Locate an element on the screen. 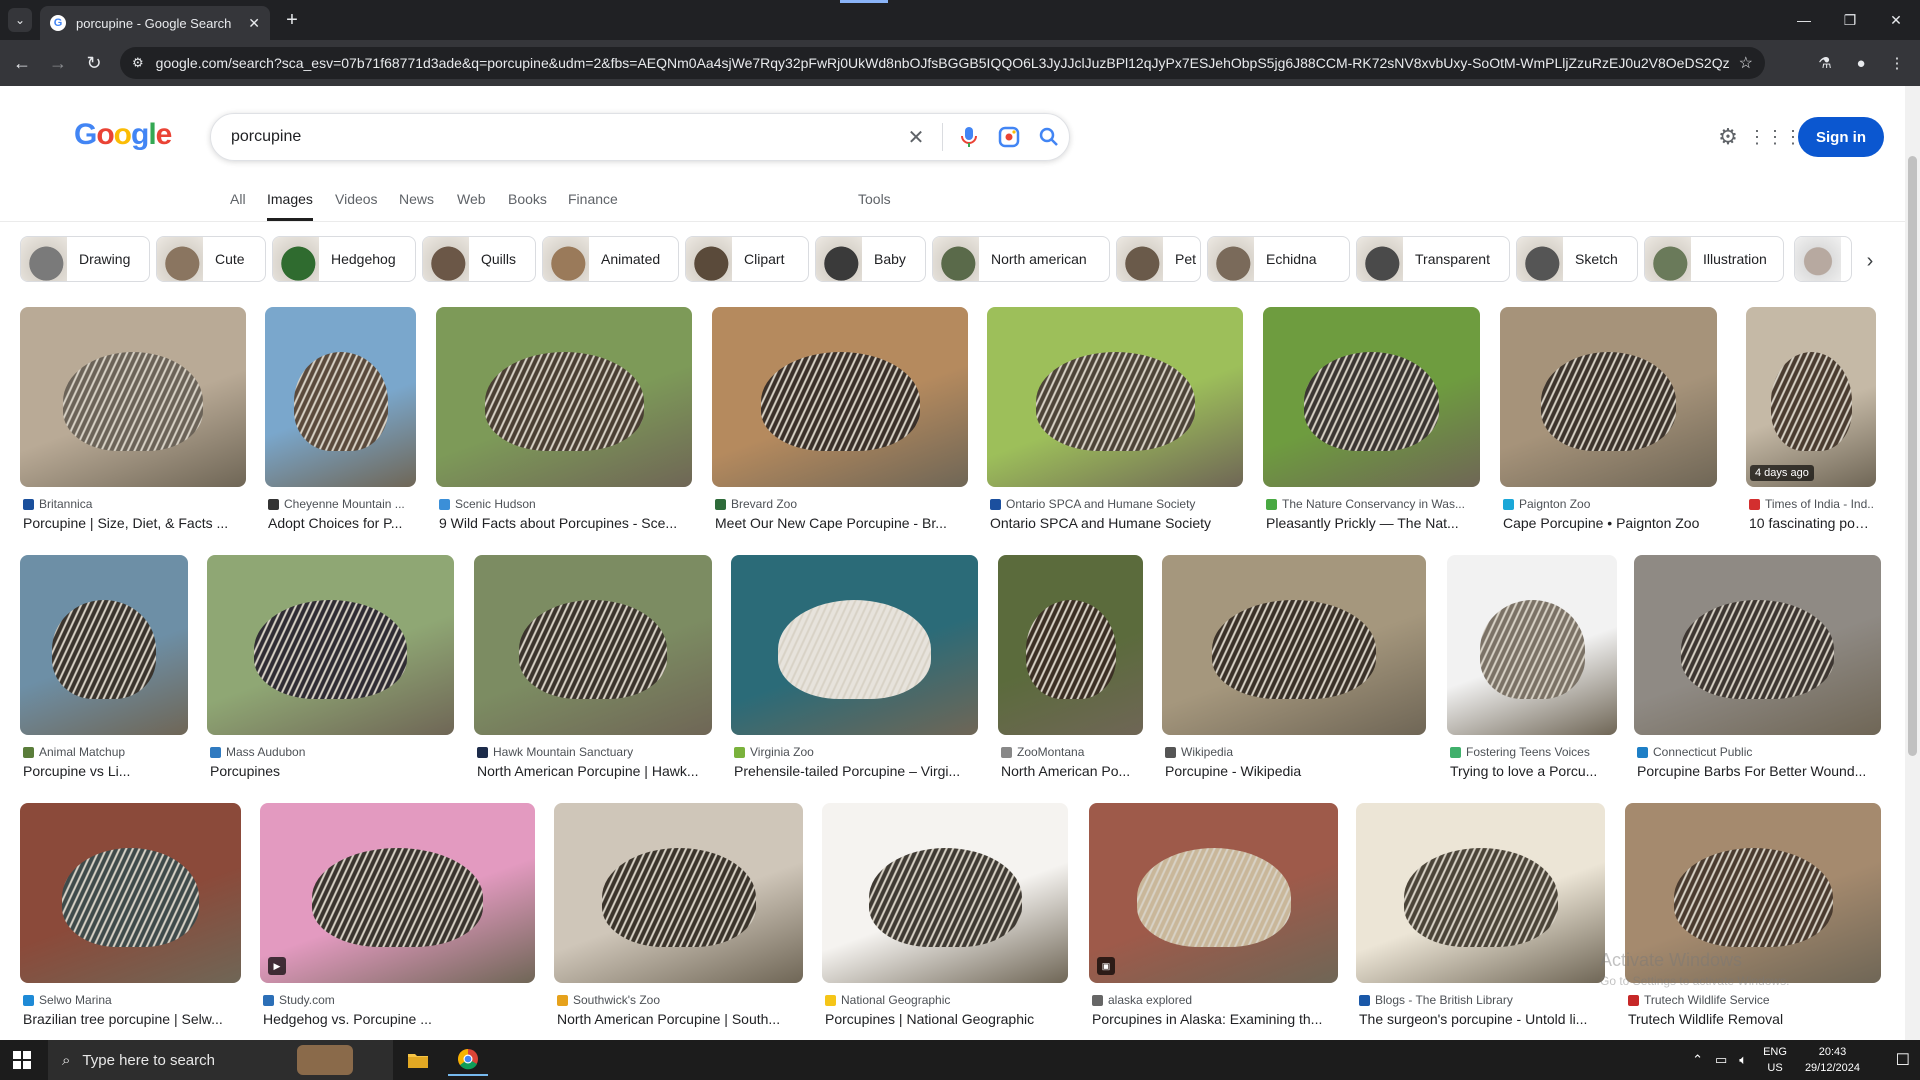 The width and height of the screenshot is (1920, 1080). profile-icon: ● is located at coordinates (1861, 63).